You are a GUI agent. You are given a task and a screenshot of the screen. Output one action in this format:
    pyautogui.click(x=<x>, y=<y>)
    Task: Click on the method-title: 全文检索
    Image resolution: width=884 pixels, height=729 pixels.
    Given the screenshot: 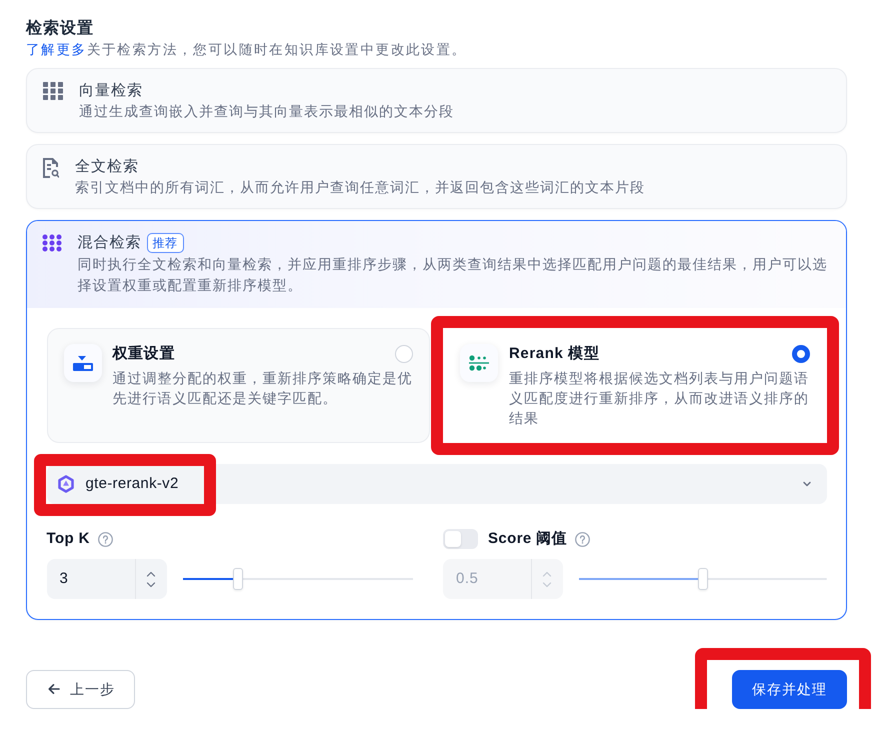 What is the action you would take?
    pyautogui.click(x=107, y=167)
    